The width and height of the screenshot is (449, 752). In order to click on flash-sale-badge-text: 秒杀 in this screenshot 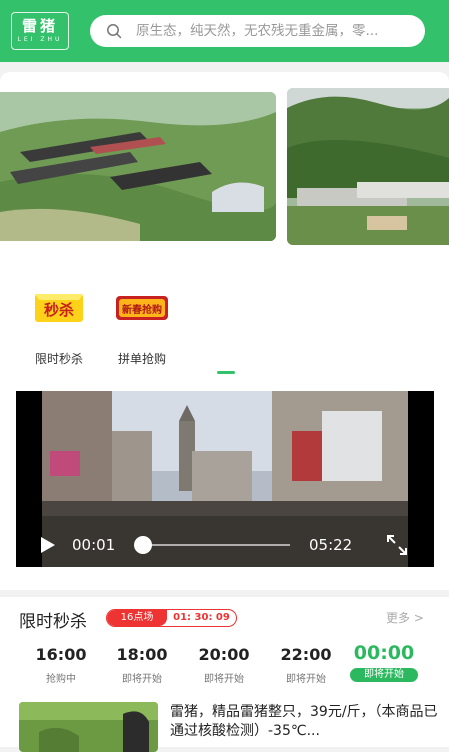, I will do `click(59, 310)`.